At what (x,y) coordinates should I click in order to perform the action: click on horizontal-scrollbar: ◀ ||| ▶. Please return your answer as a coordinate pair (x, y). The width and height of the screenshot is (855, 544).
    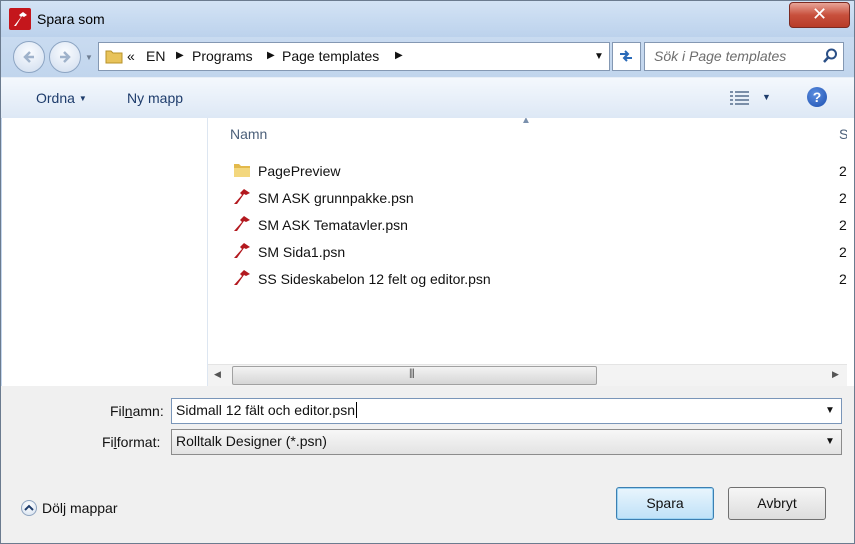
    Looking at the image, I should click on (527, 375).